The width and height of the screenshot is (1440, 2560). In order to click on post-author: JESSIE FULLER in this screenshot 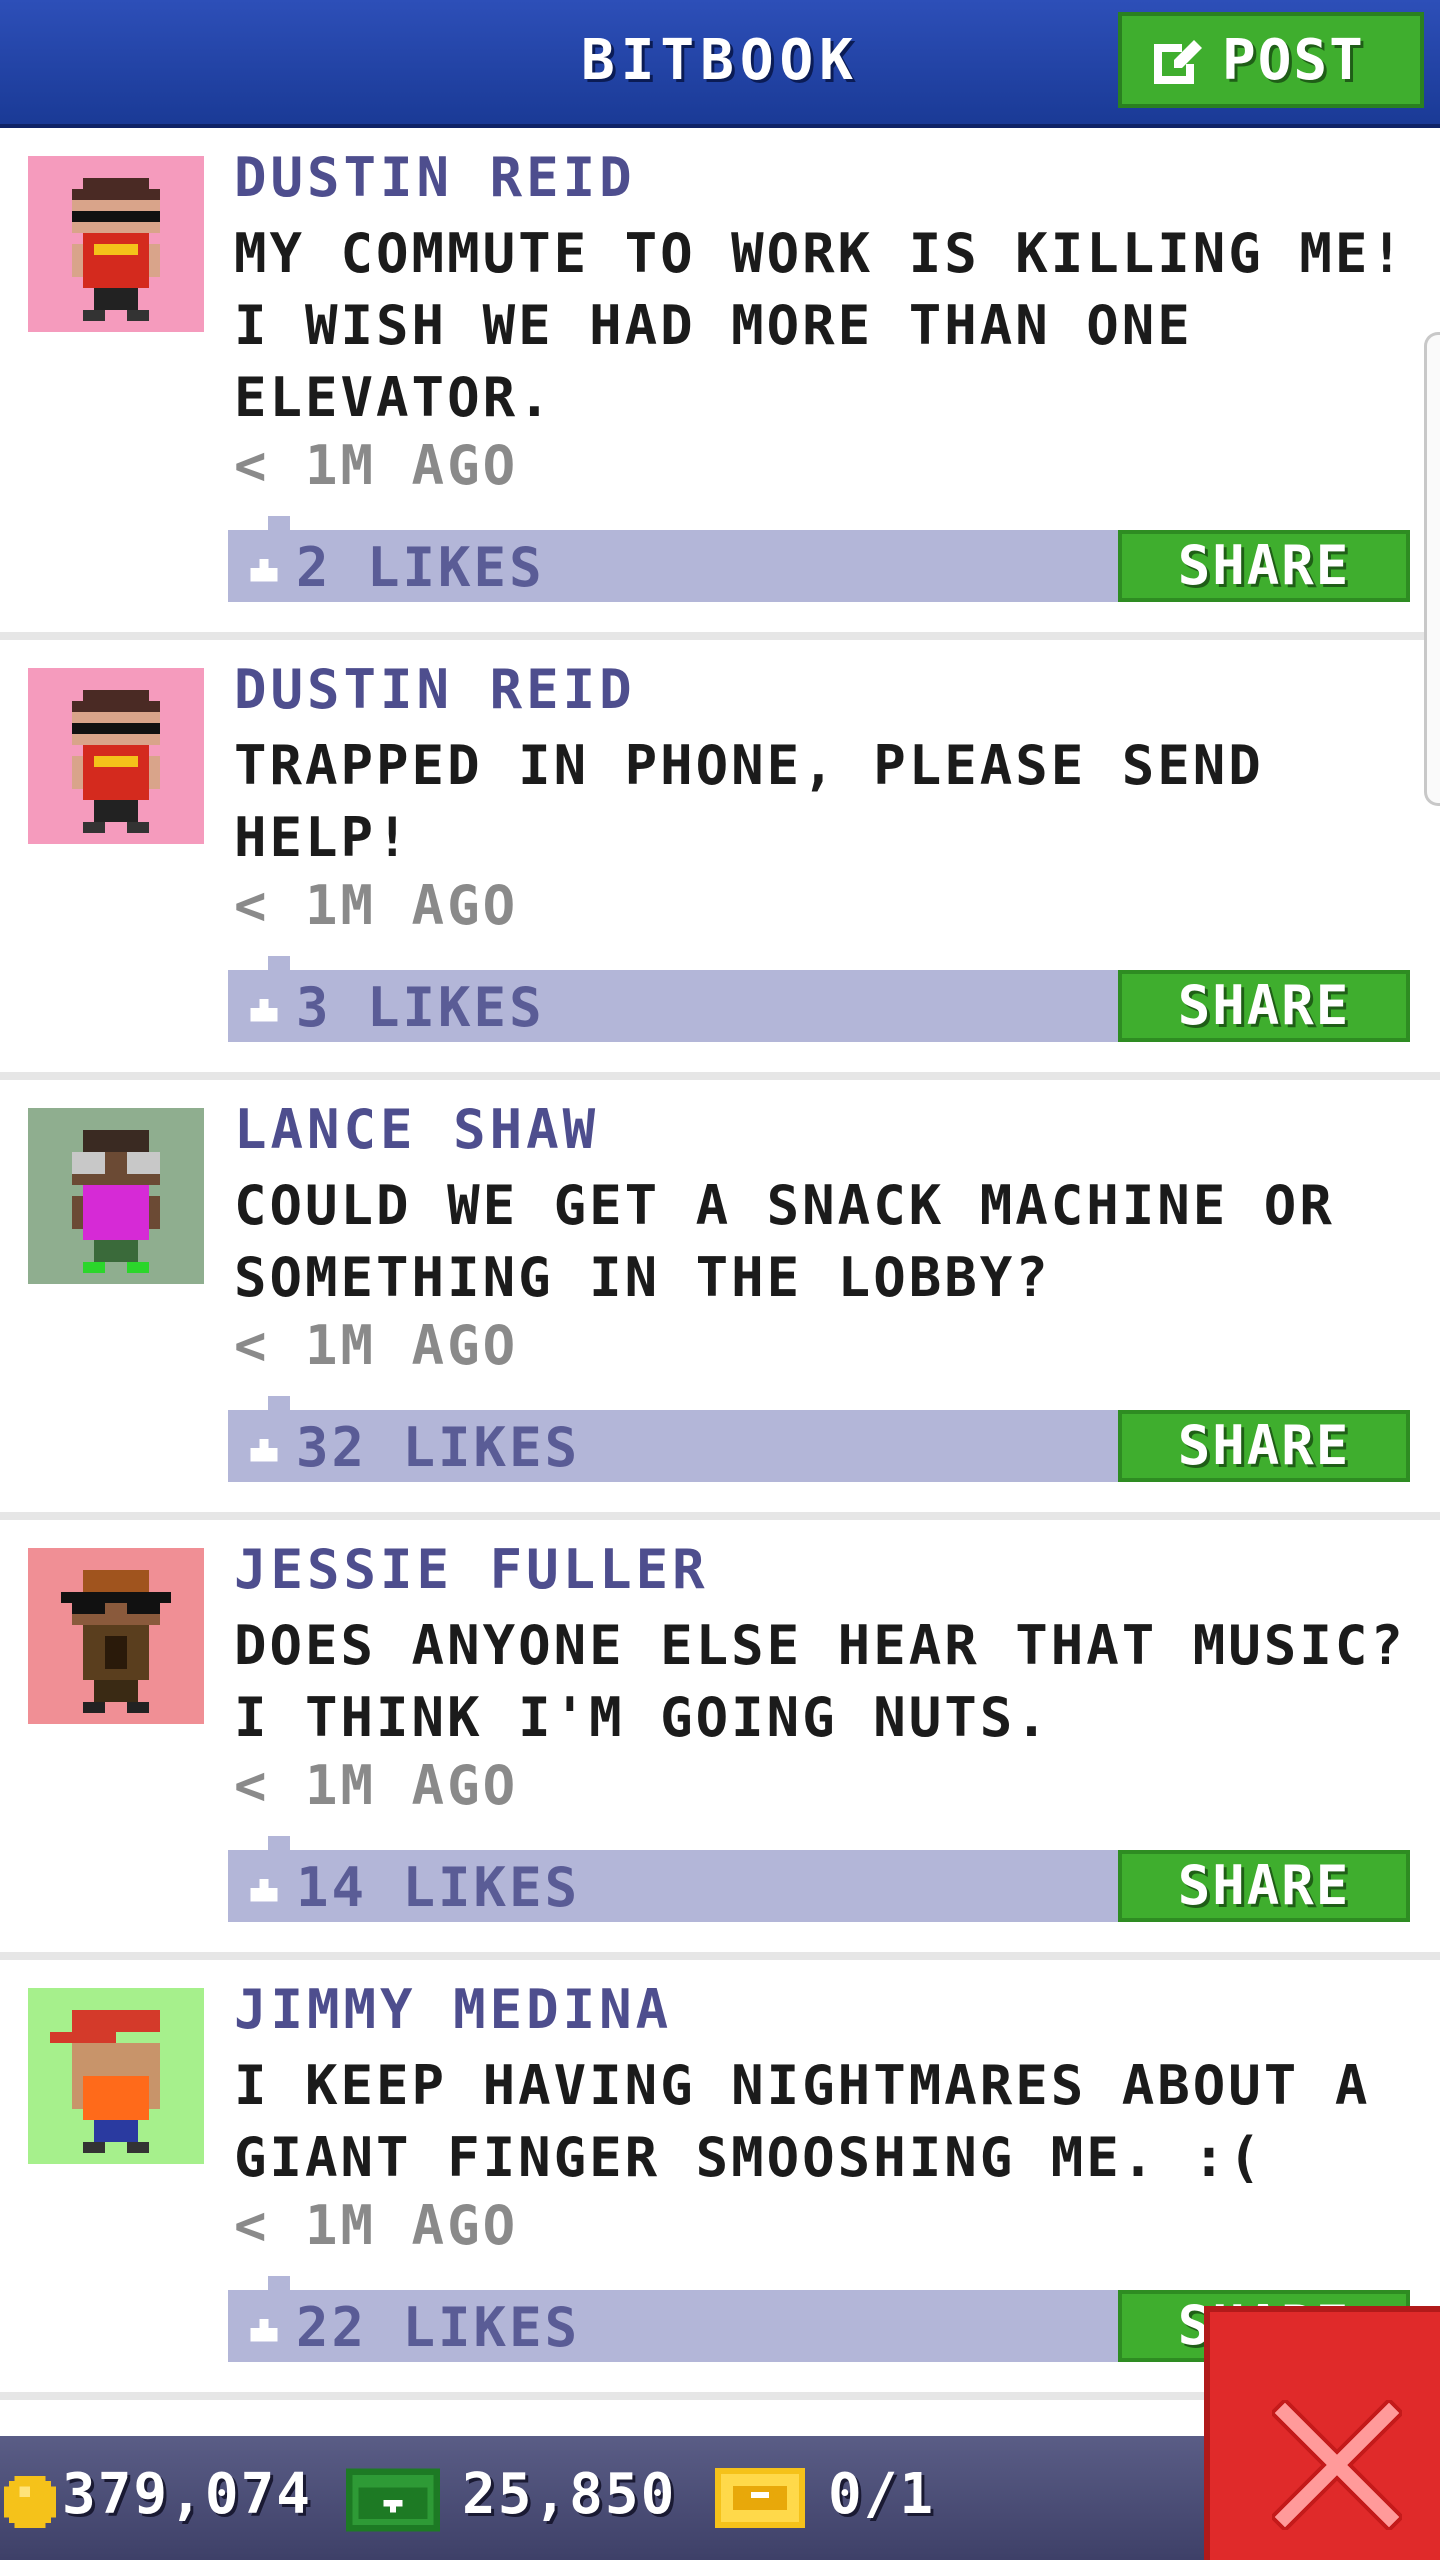, I will do `click(471, 1569)`.